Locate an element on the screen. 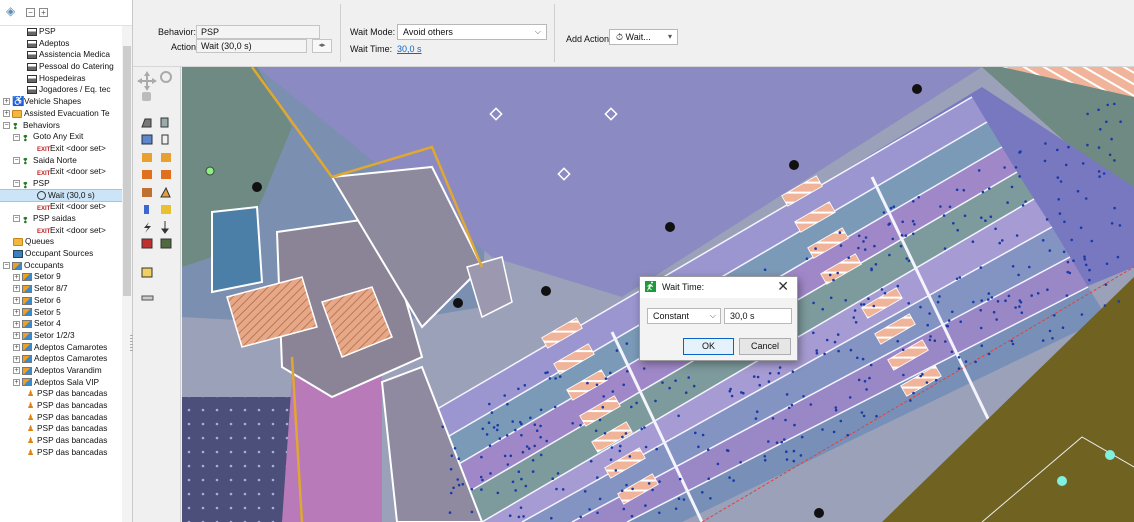  action-stepper: ◂▸ is located at coordinates (322, 46).